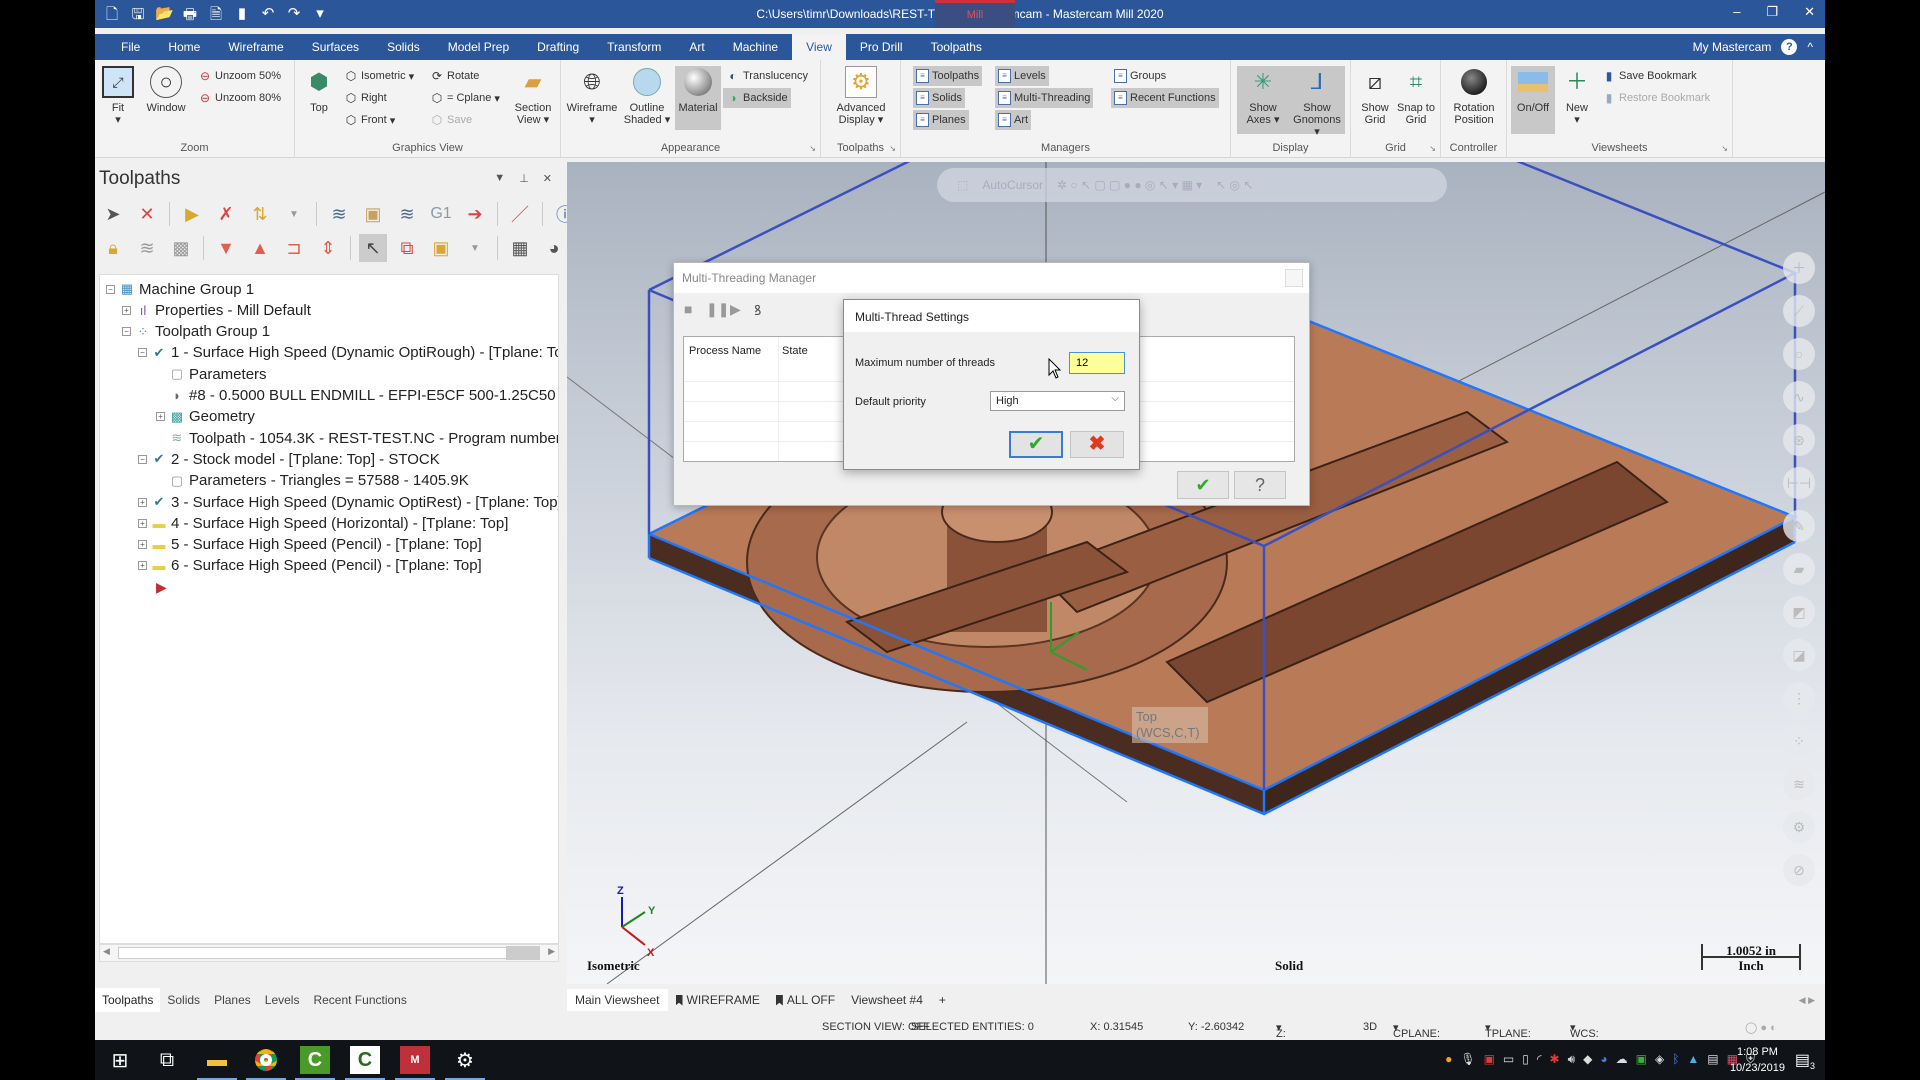 Image resolution: width=1920 pixels, height=1080 pixels. What do you see at coordinates (415, 1060) in the screenshot?
I see `mastercam-2020-app: M` at bounding box center [415, 1060].